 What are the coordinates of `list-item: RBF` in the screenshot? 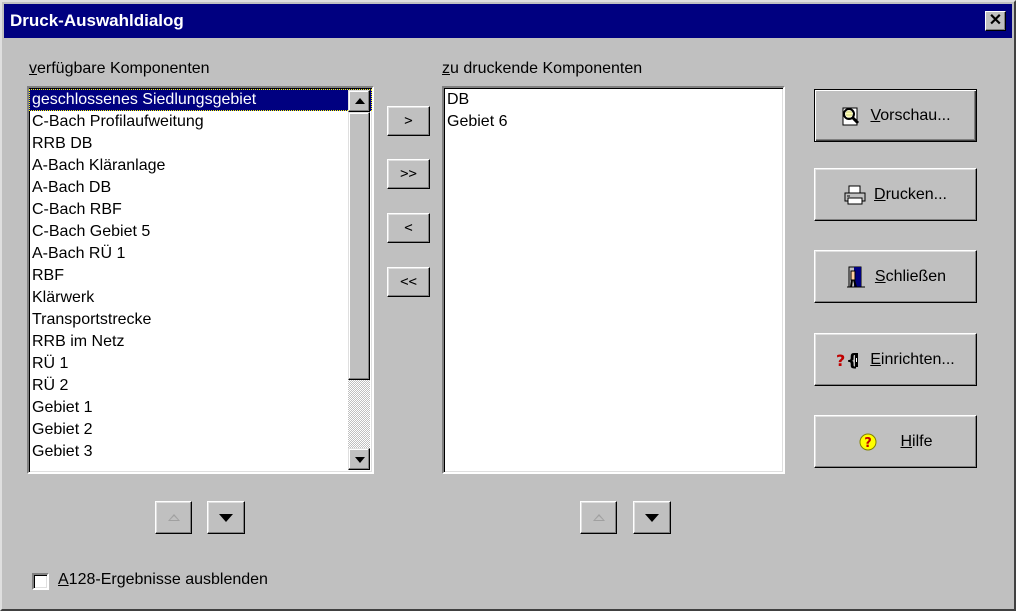 It's located at (200, 276).